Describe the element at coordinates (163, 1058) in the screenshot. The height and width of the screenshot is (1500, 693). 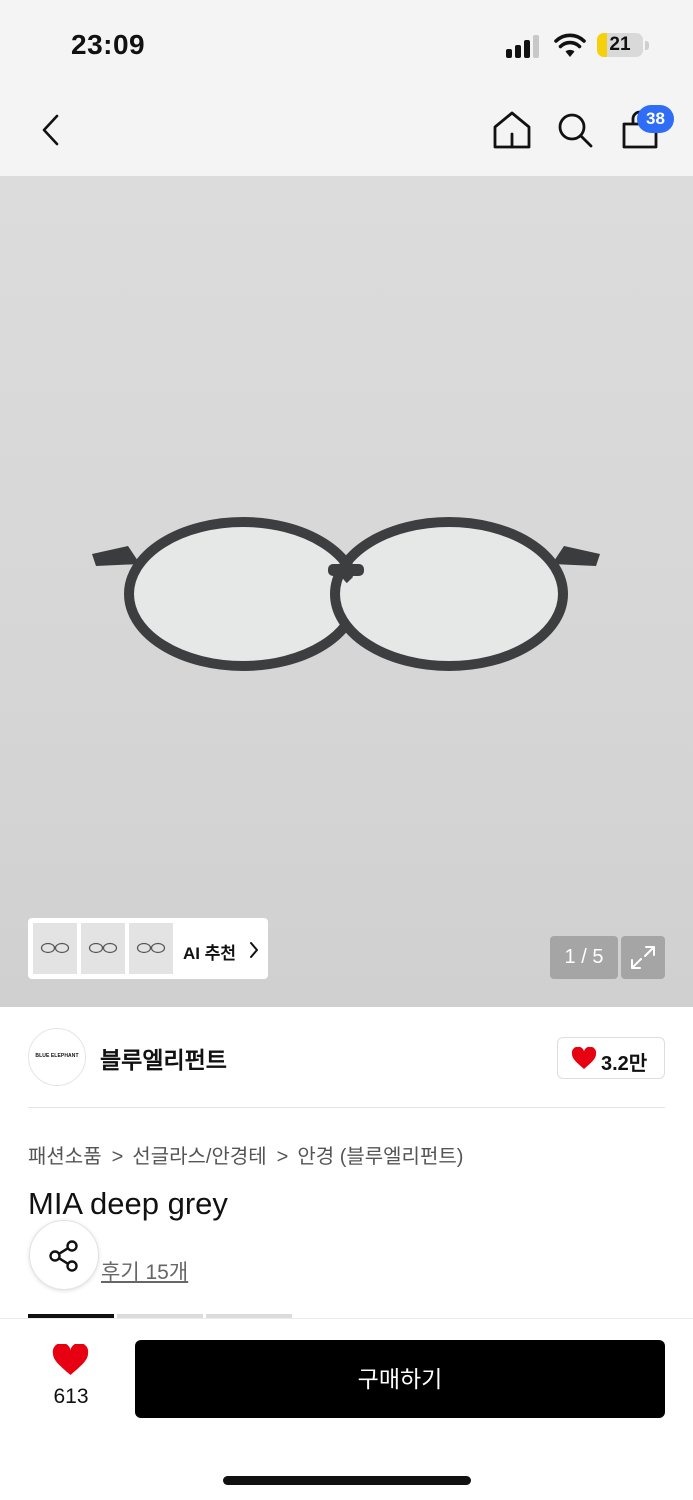
I see `brand-name: 블루엘리펀트` at that location.